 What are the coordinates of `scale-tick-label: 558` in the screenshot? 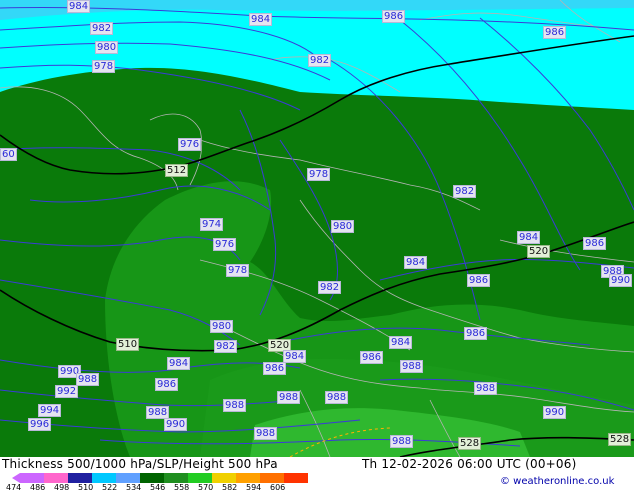 It's located at (182, 487).